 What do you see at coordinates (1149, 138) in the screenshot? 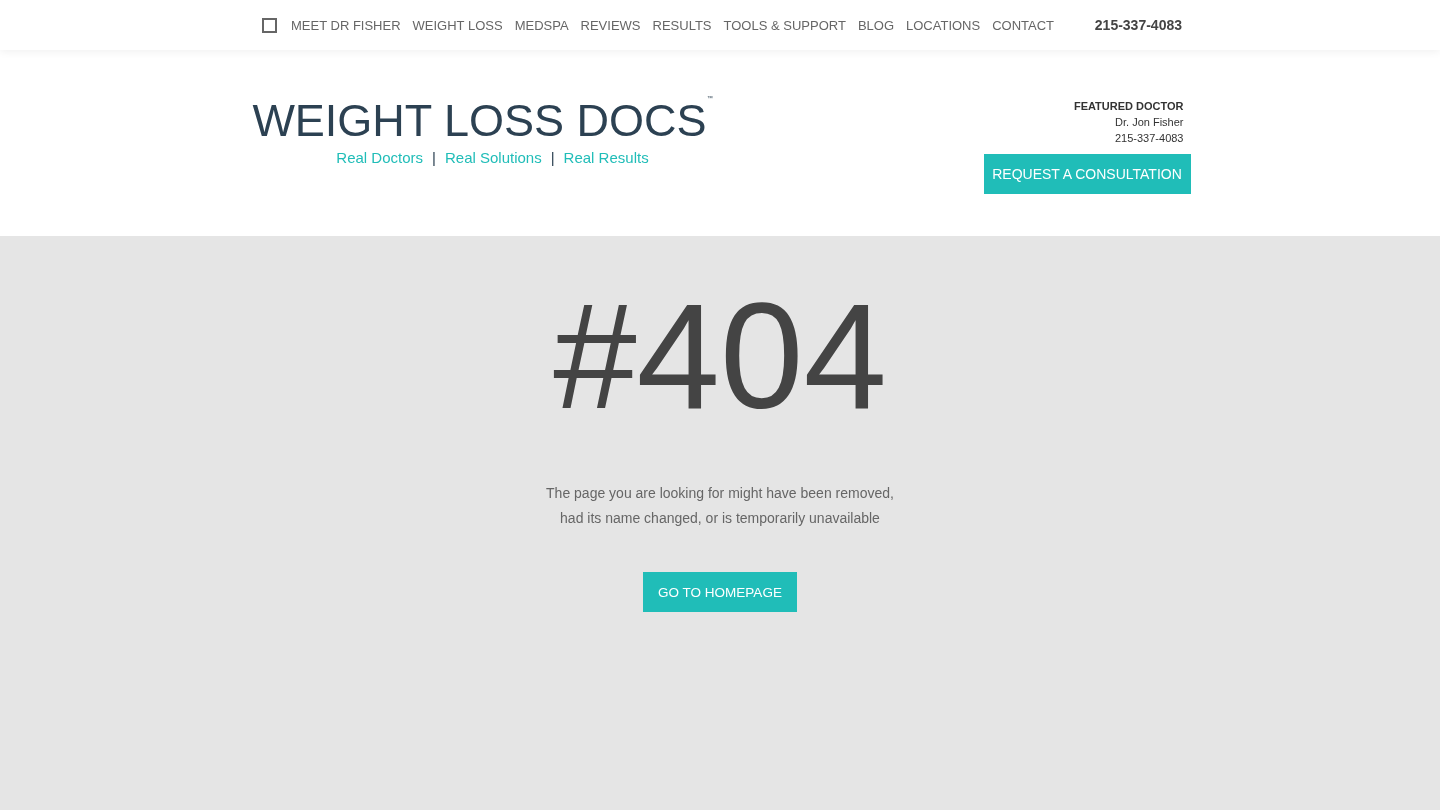
I see `doctor-phone: 215-337-4083` at bounding box center [1149, 138].